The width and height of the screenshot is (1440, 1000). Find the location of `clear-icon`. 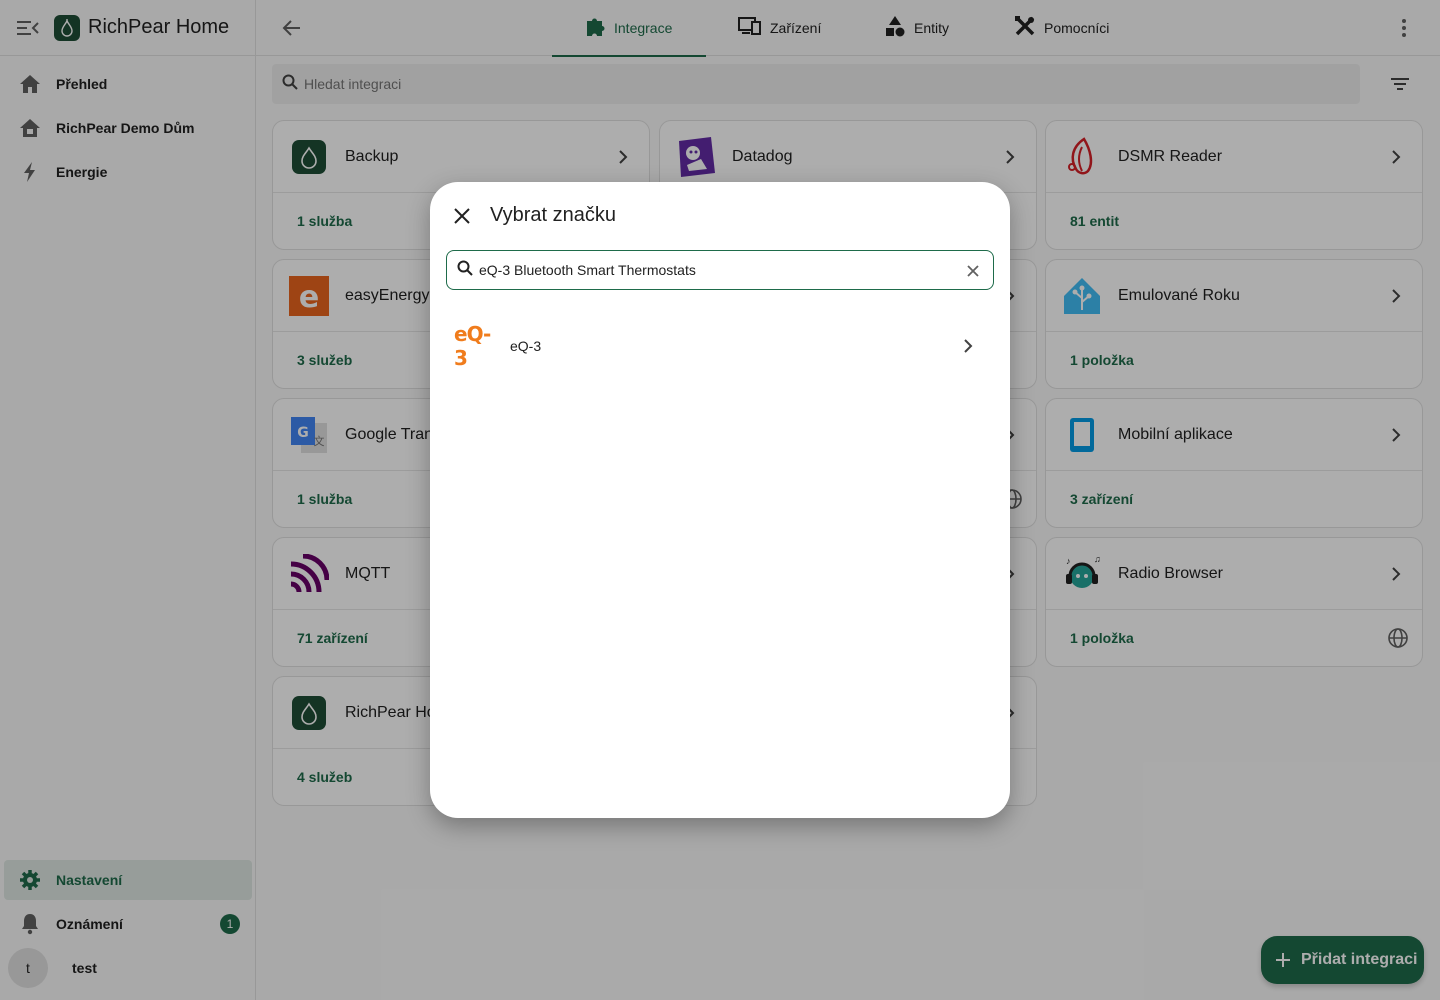

clear-icon is located at coordinates (973, 271).